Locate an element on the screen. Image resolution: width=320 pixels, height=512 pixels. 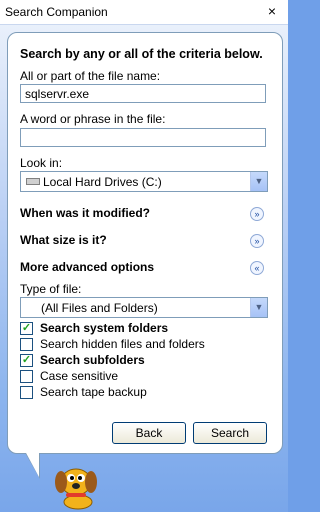
double-chevron-up-icon: « is located at coordinates (257, 268).